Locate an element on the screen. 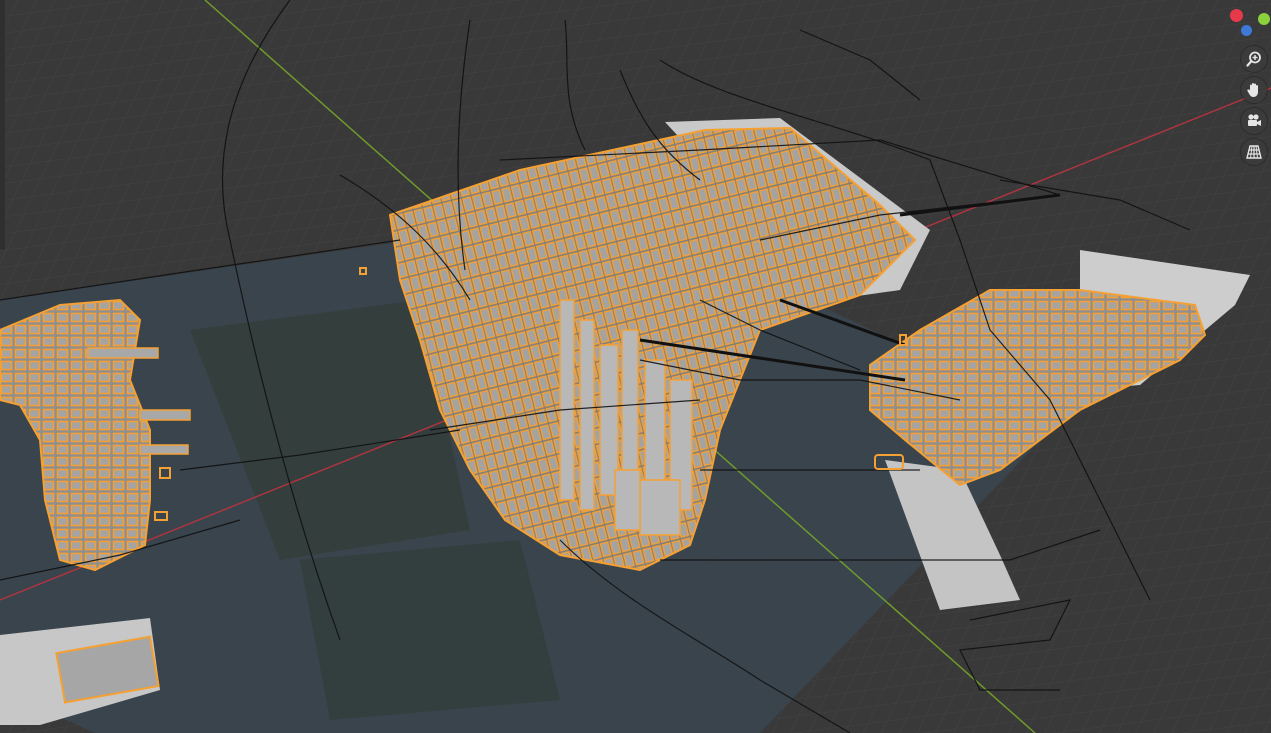 This screenshot has height=733, width=1271. navigation-gizmo is located at coordinates (1231, 20).